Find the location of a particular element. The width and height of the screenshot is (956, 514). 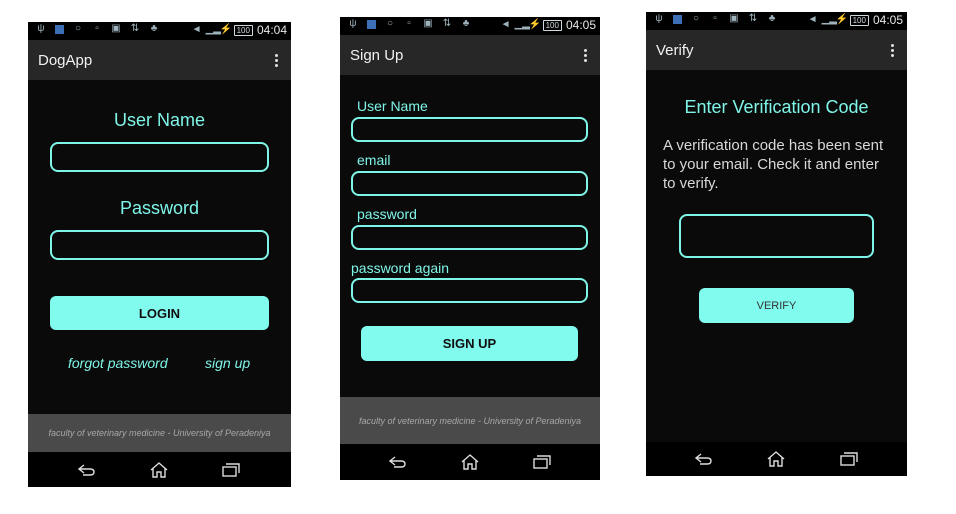

page-title: Sign Up is located at coordinates (377, 55).